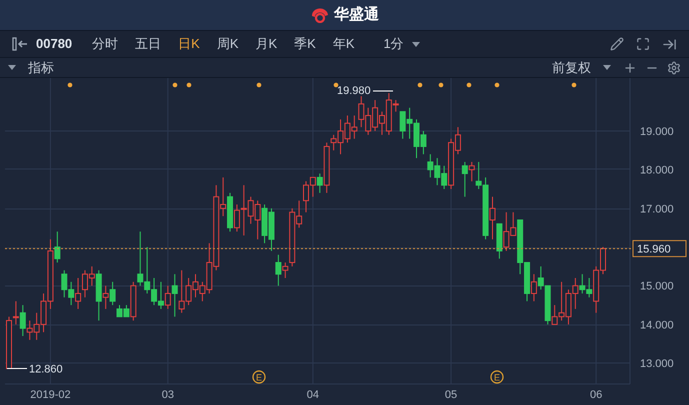 This screenshot has width=689, height=405. Describe the element at coordinates (657, 170) in the screenshot. I see `price-tick: 18.000` at that location.